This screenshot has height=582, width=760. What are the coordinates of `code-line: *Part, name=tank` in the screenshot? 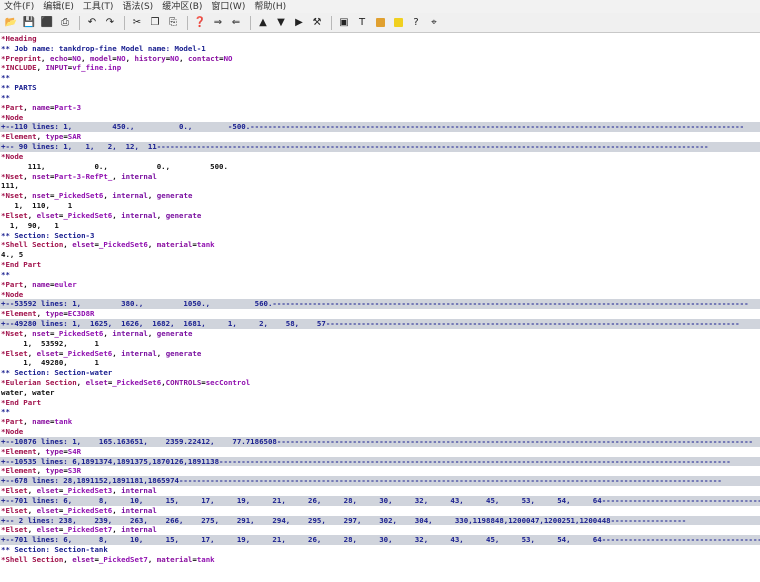 It's located at (380, 422).